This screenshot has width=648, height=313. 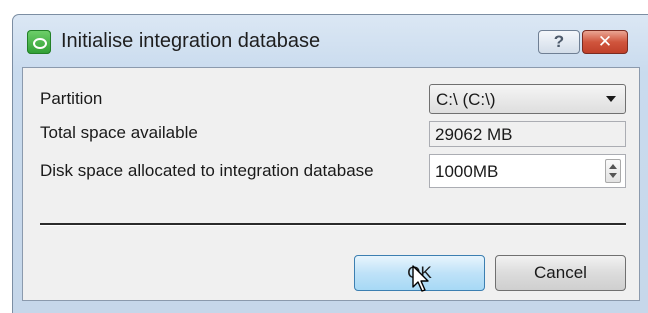 What do you see at coordinates (613, 175) in the screenshot?
I see `spin-down-icon` at bounding box center [613, 175].